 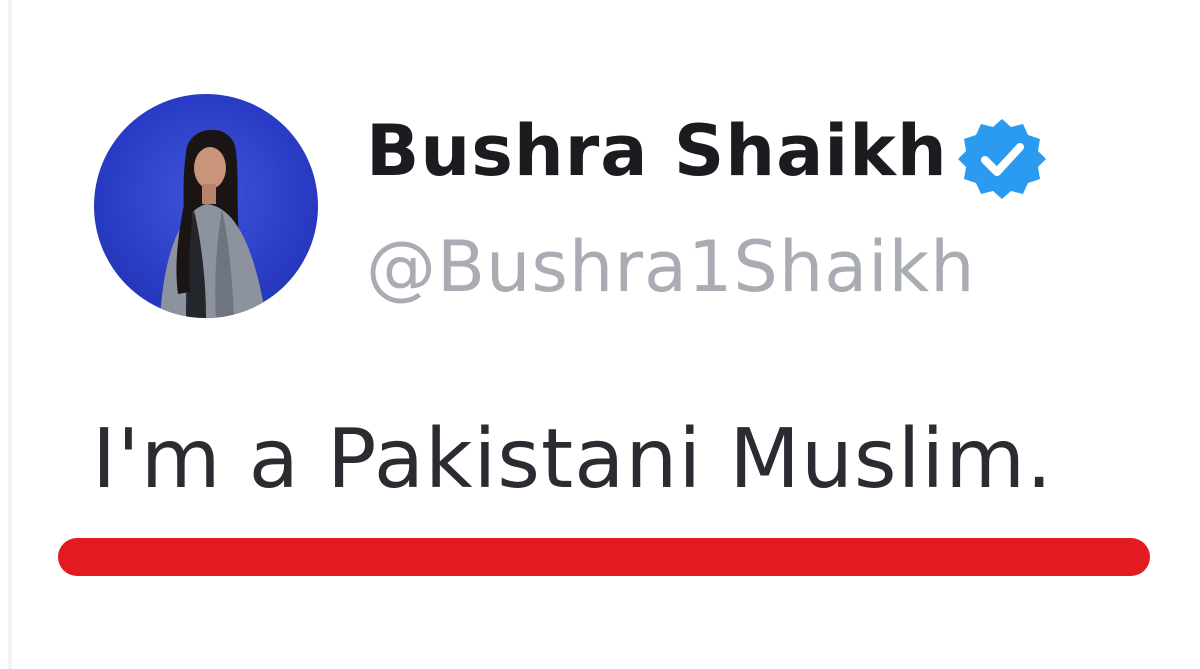 What do you see at coordinates (604, 557) in the screenshot?
I see `red-underline-annotation` at bounding box center [604, 557].